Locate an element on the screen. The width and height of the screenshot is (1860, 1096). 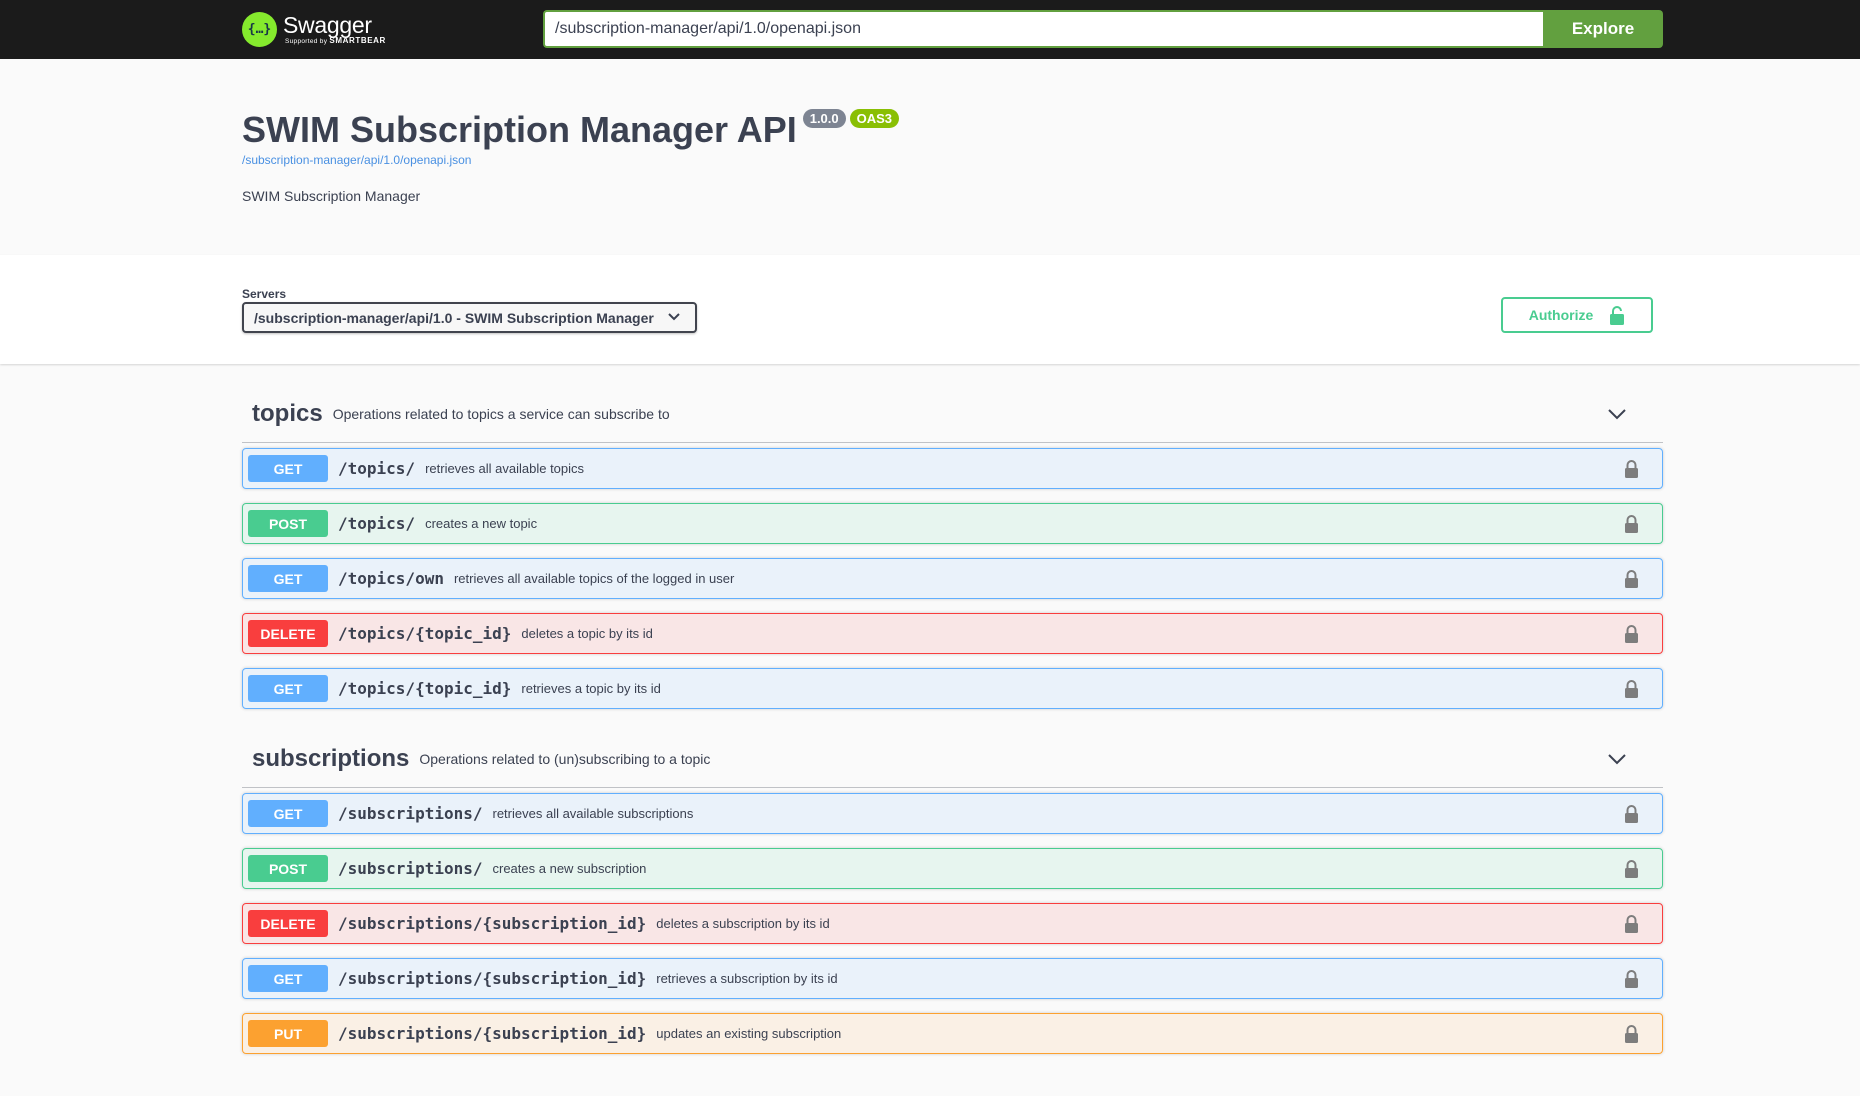
operation-summary: retrieves all available topics is located at coordinates (505, 468).